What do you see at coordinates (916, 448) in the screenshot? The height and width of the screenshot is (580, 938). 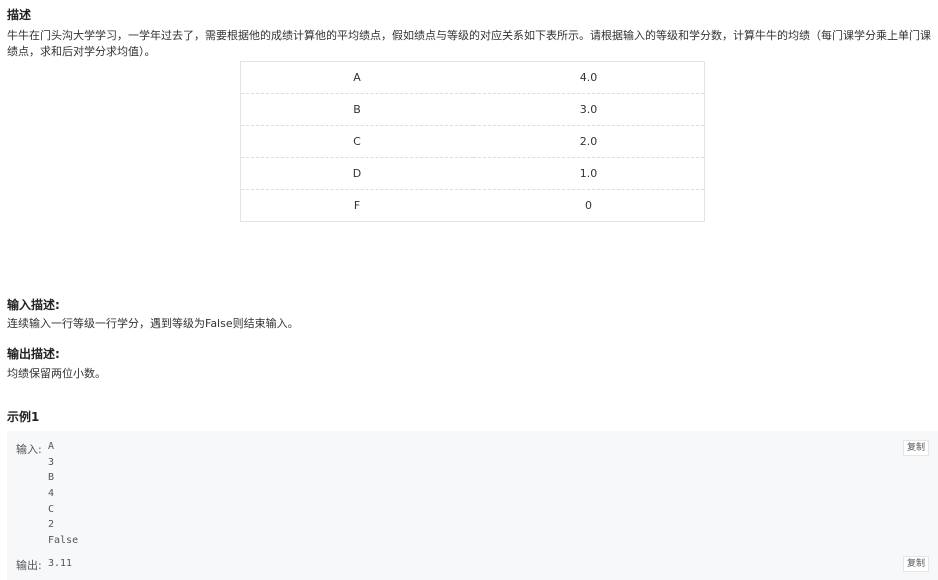 I see `copy-input-button: 复制` at bounding box center [916, 448].